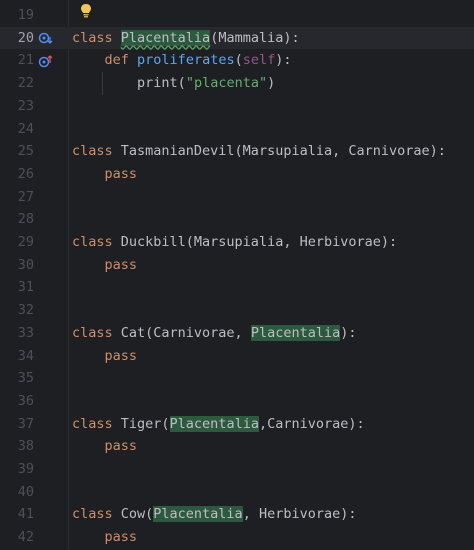 The width and height of the screenshot is (474, 550). Describe the element at coordinates (237, 492) in the screenshot. I see `code-line: 40` at that location.